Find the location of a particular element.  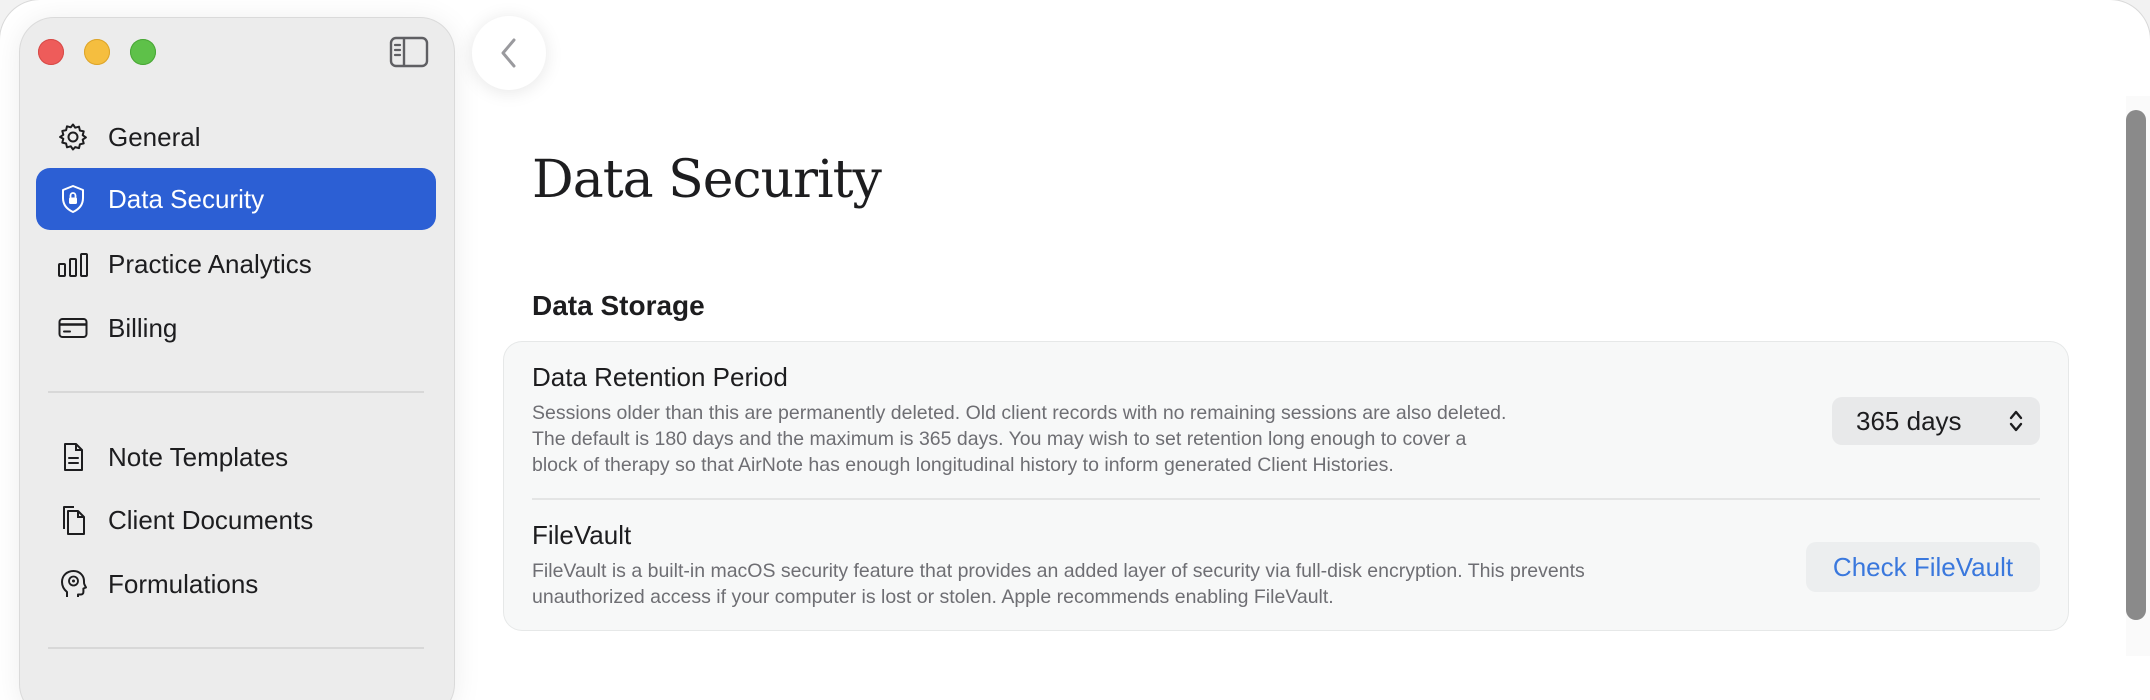

sidebar-item-label: Client Documents is located at coordinates (211, 519).